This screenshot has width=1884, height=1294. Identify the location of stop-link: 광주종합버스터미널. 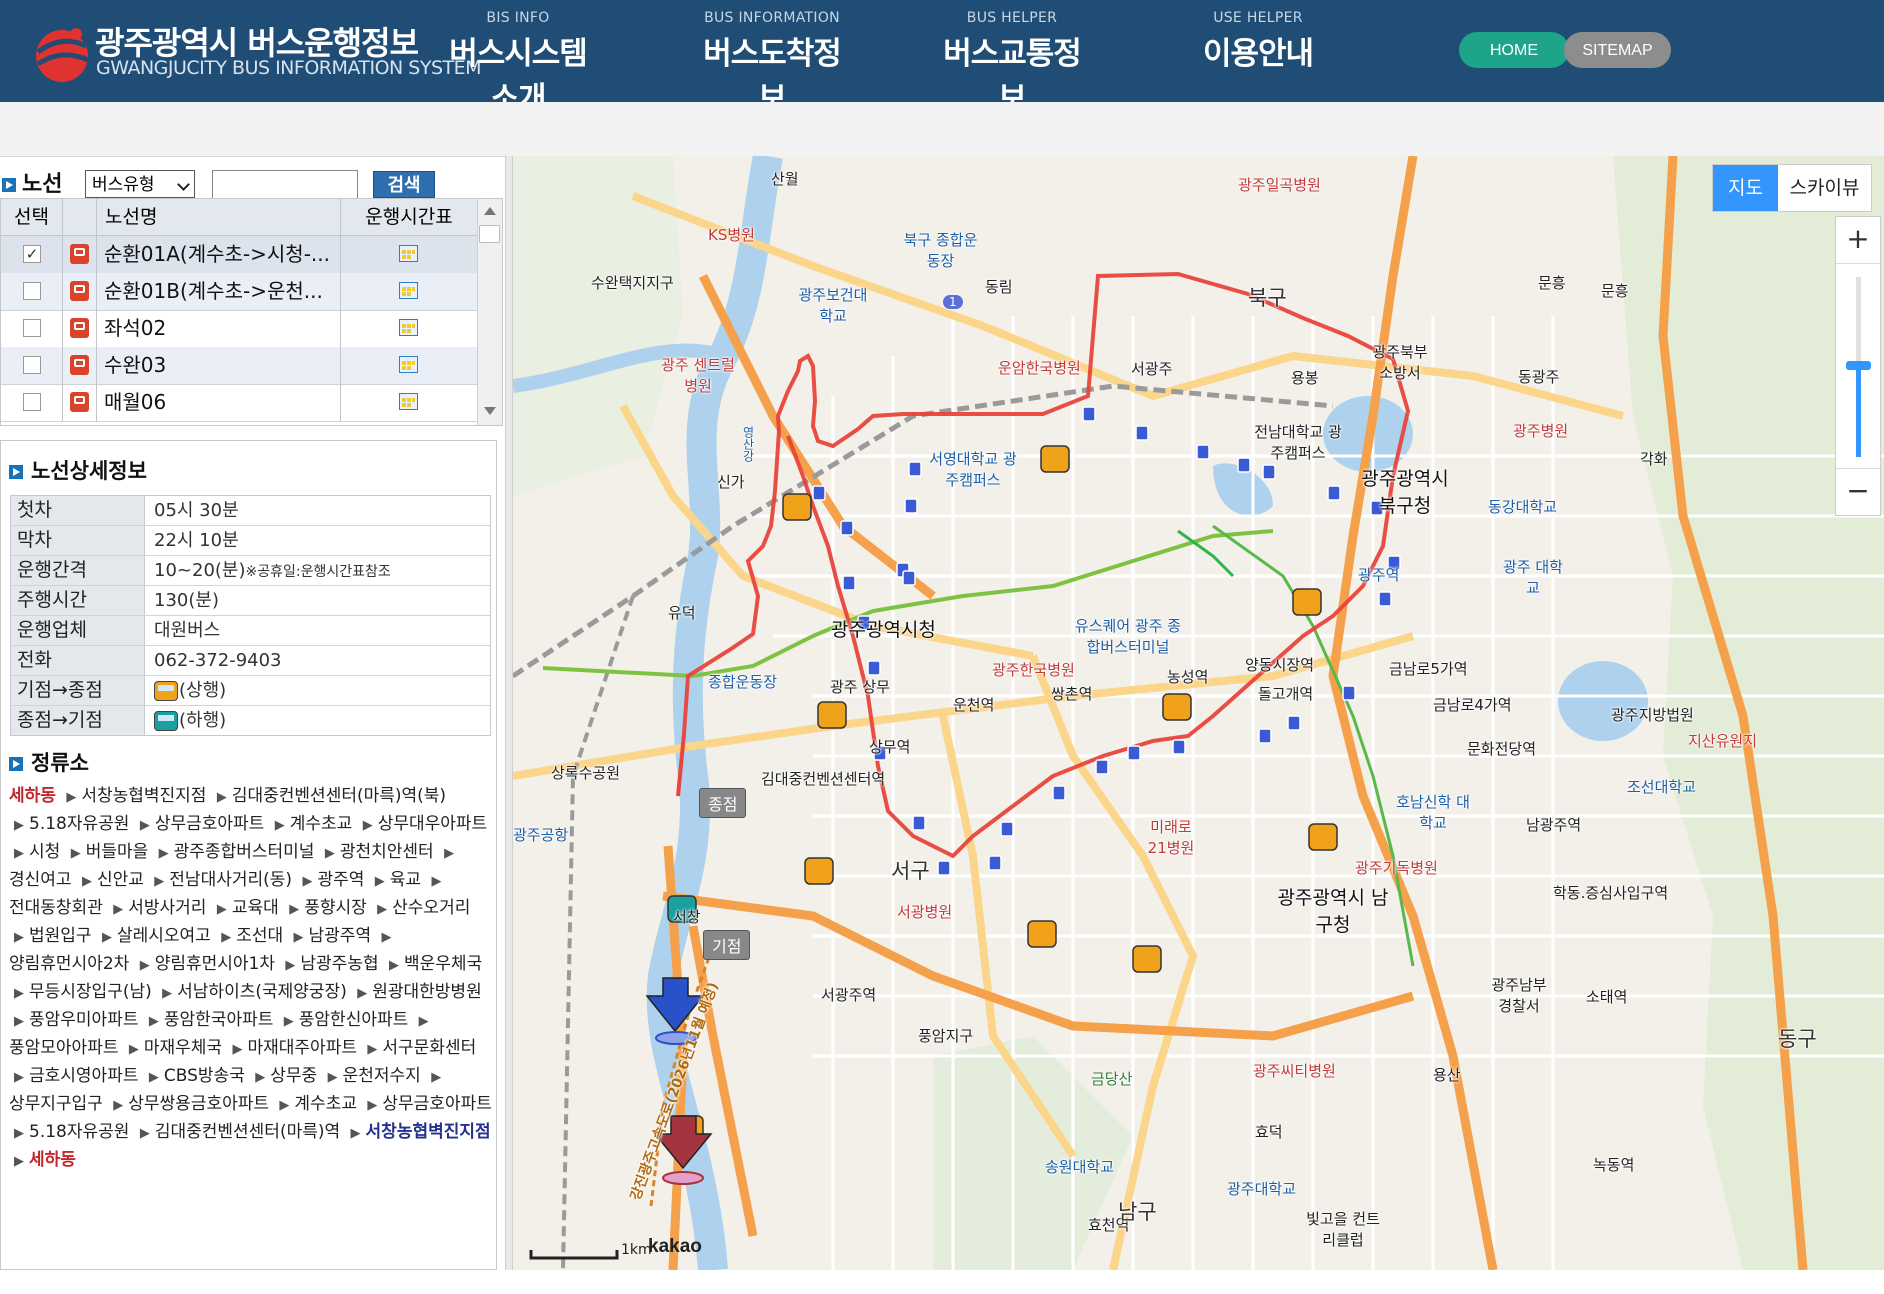
(244, 852).